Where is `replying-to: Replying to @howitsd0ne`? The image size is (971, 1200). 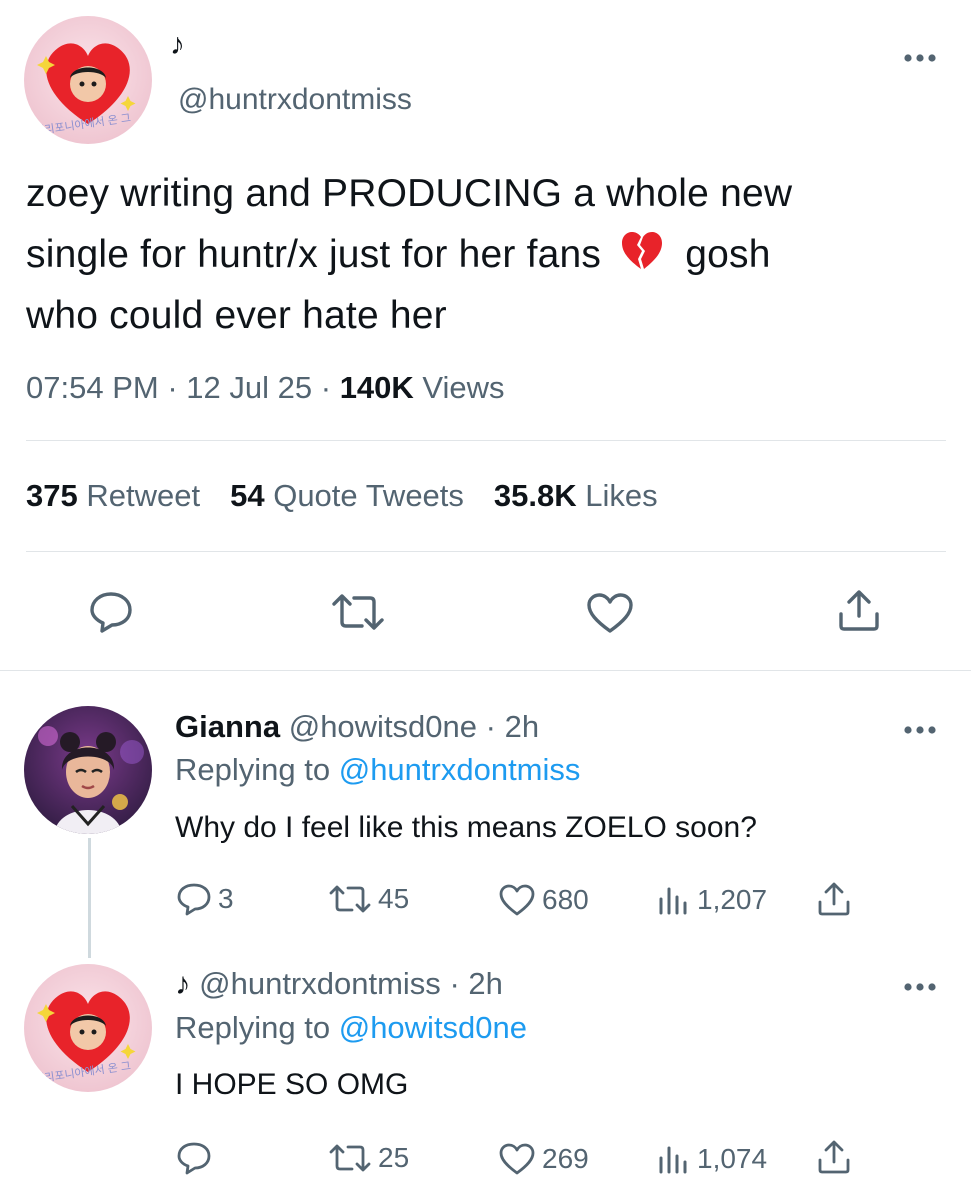
replying-to: Replying to @howitsd0ne is located at coordinates (351, 1028).